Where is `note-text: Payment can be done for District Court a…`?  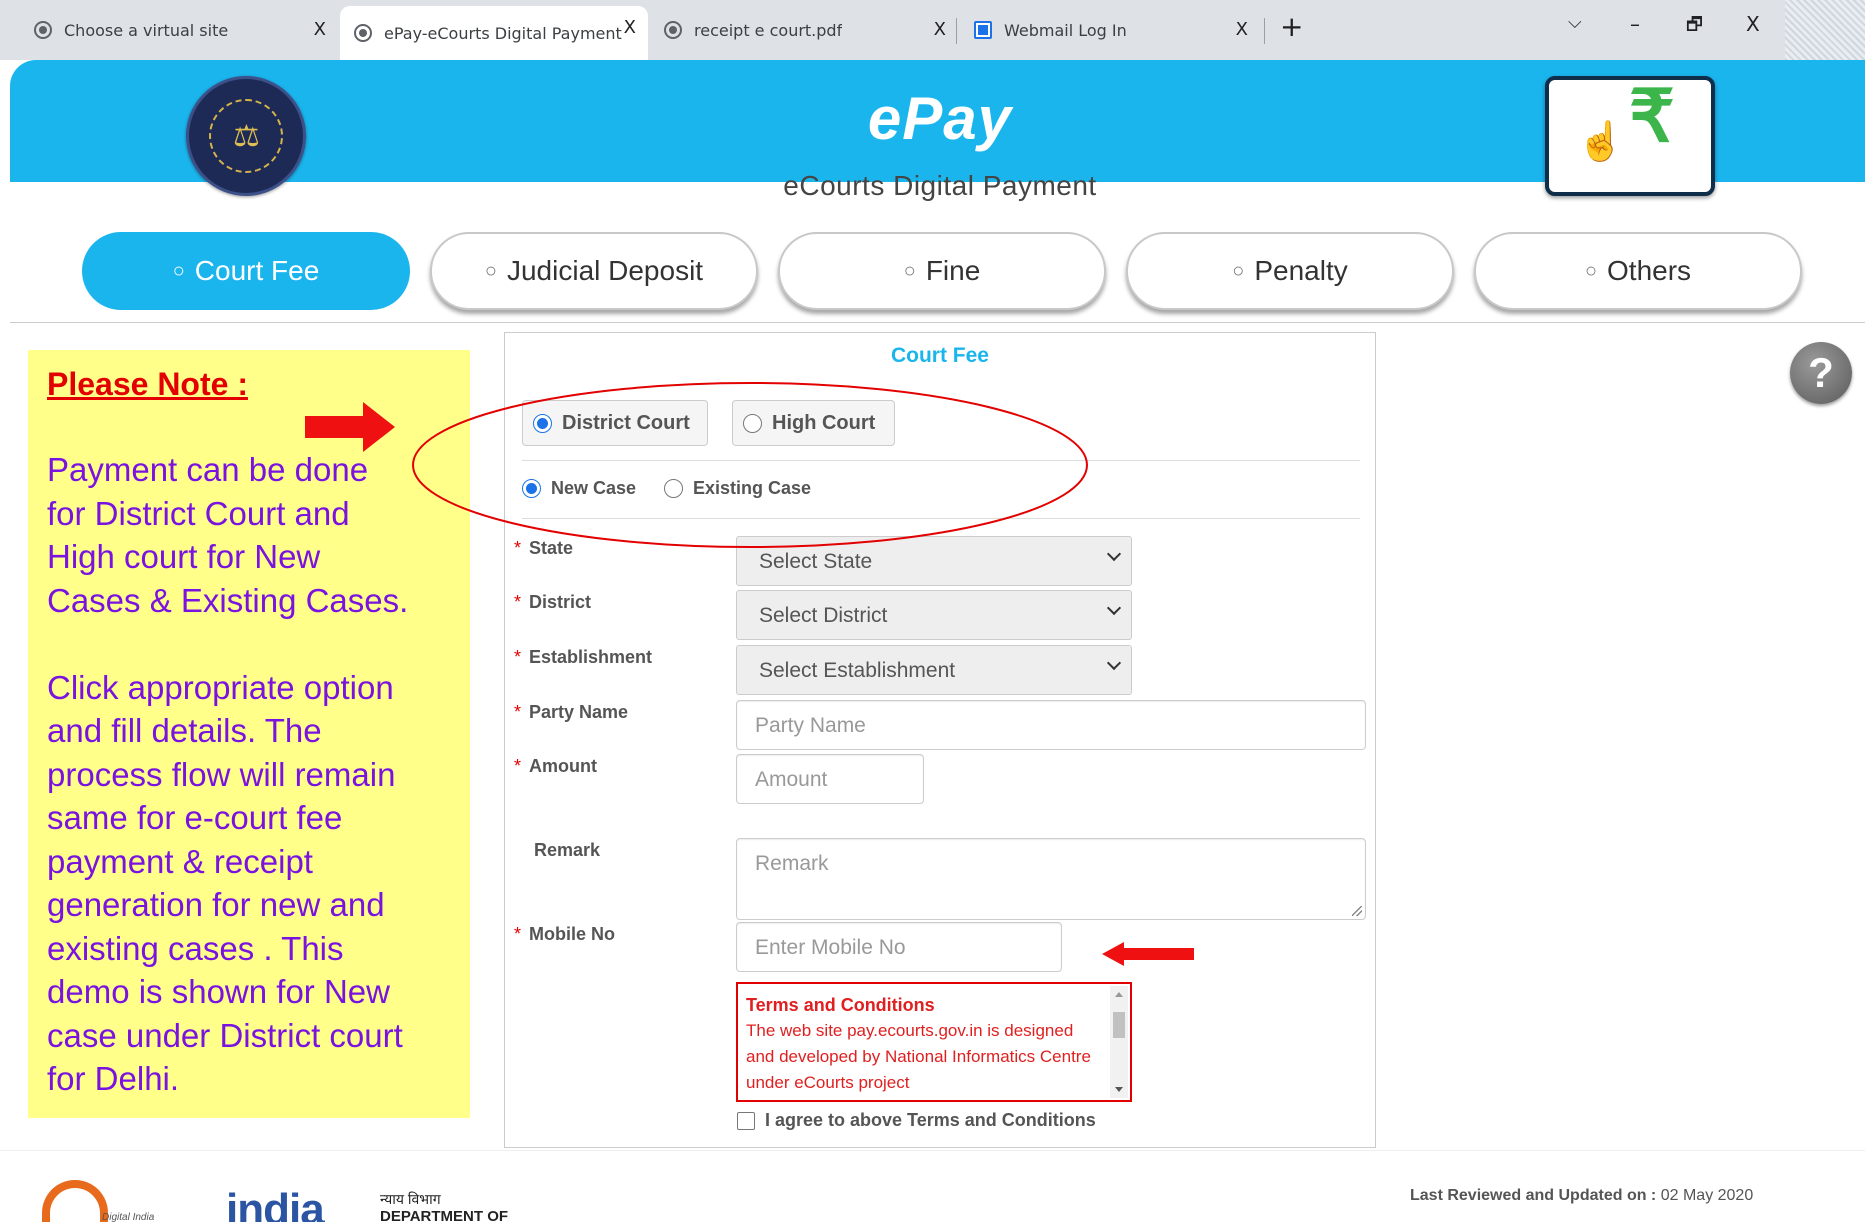 note-text: Payment can be done for District Court a… is located at coordinates (228, 774).